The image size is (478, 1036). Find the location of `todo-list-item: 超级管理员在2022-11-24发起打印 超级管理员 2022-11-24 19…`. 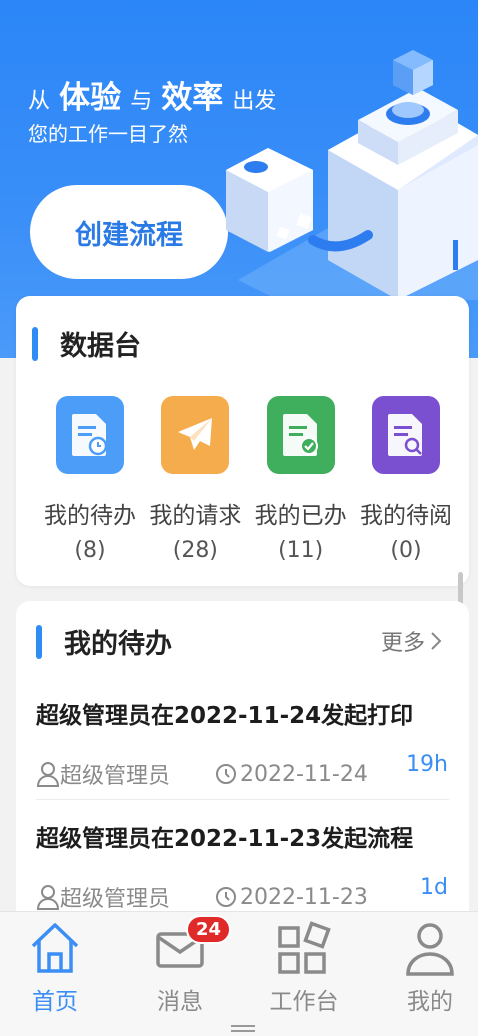

todo-list-item: 超级管理员在2022-11-24发起打印 超级管理员 2022-11-24 19… is located at coordinates (242, 743).